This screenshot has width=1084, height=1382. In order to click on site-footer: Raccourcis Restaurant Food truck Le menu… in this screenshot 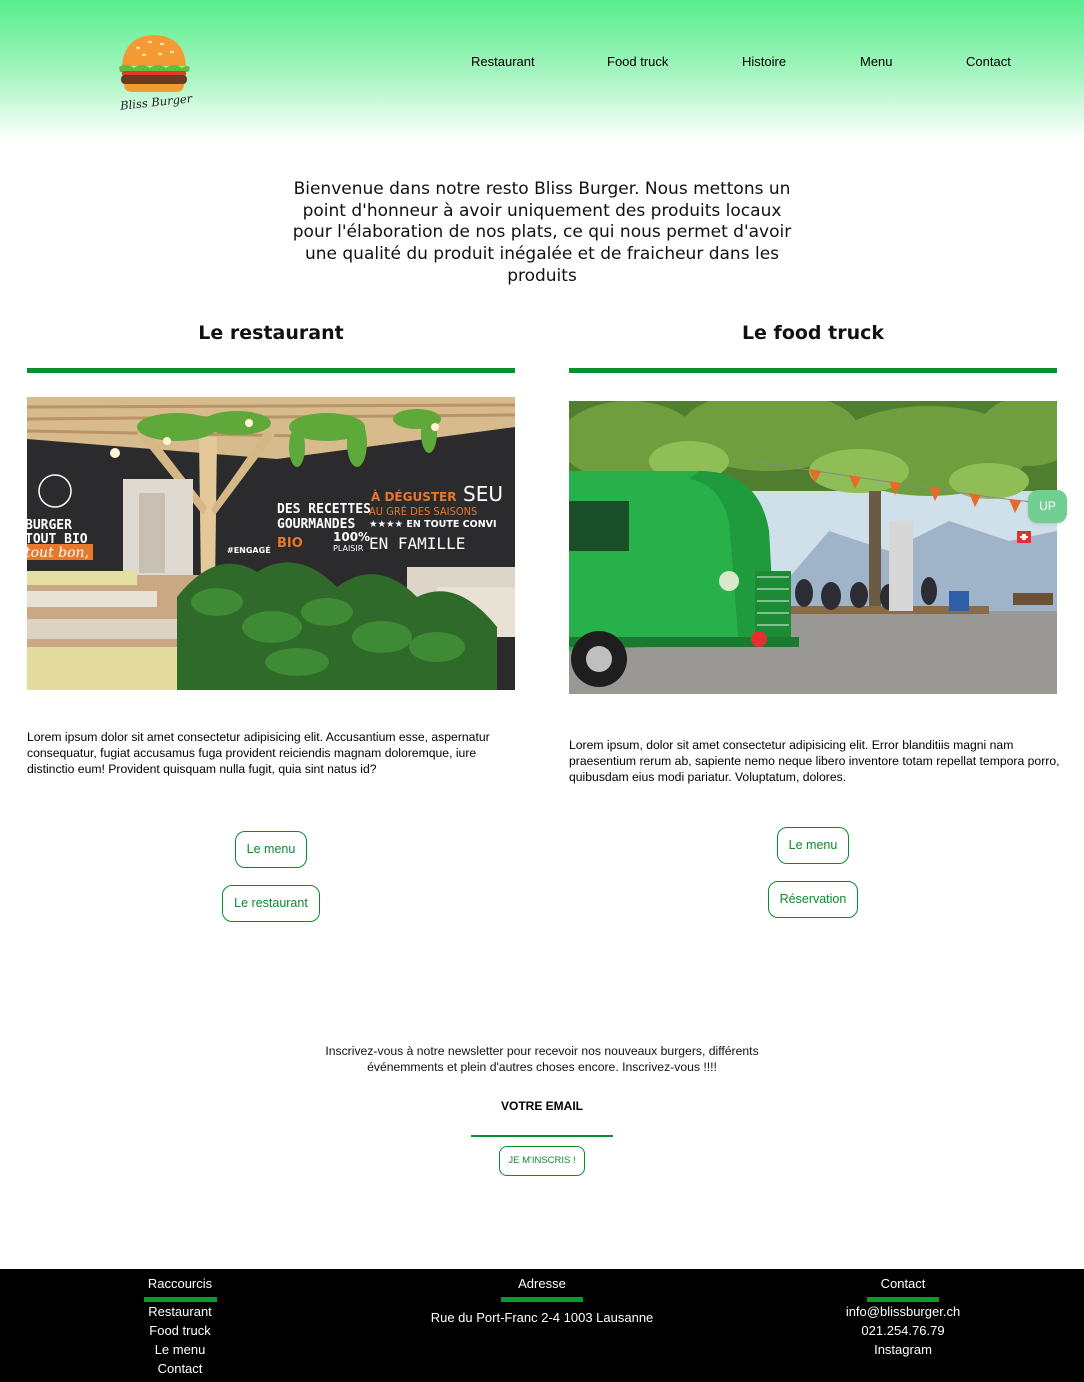, I will do `click(542, 1325)`.